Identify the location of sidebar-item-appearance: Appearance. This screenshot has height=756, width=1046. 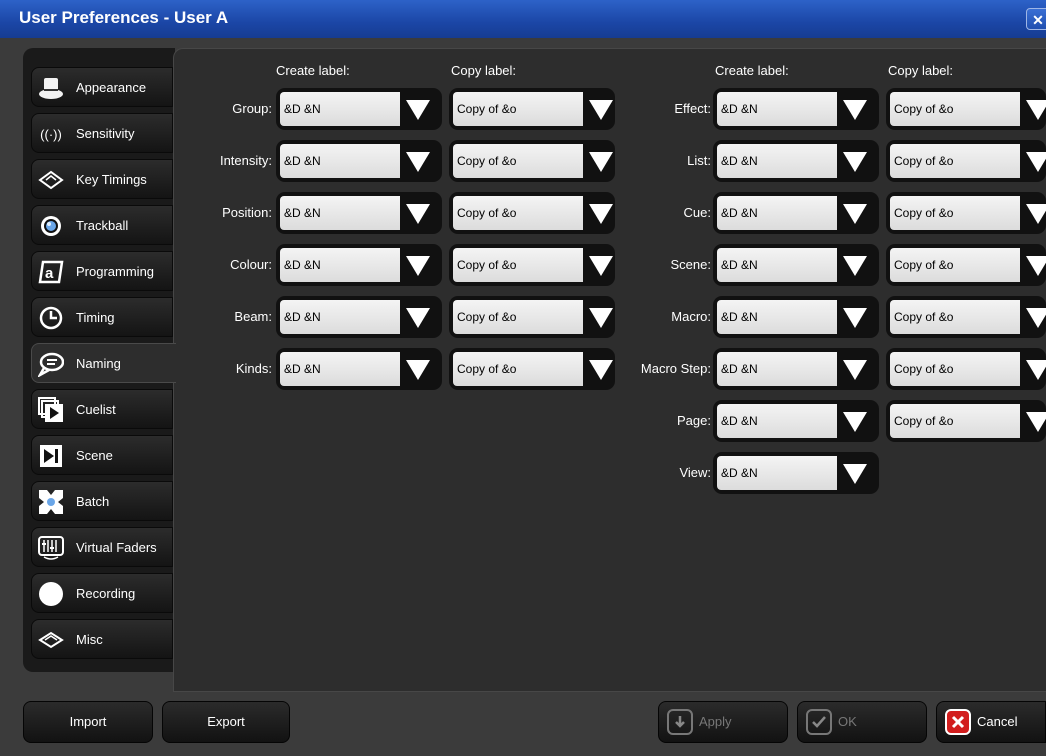
(102, 87).